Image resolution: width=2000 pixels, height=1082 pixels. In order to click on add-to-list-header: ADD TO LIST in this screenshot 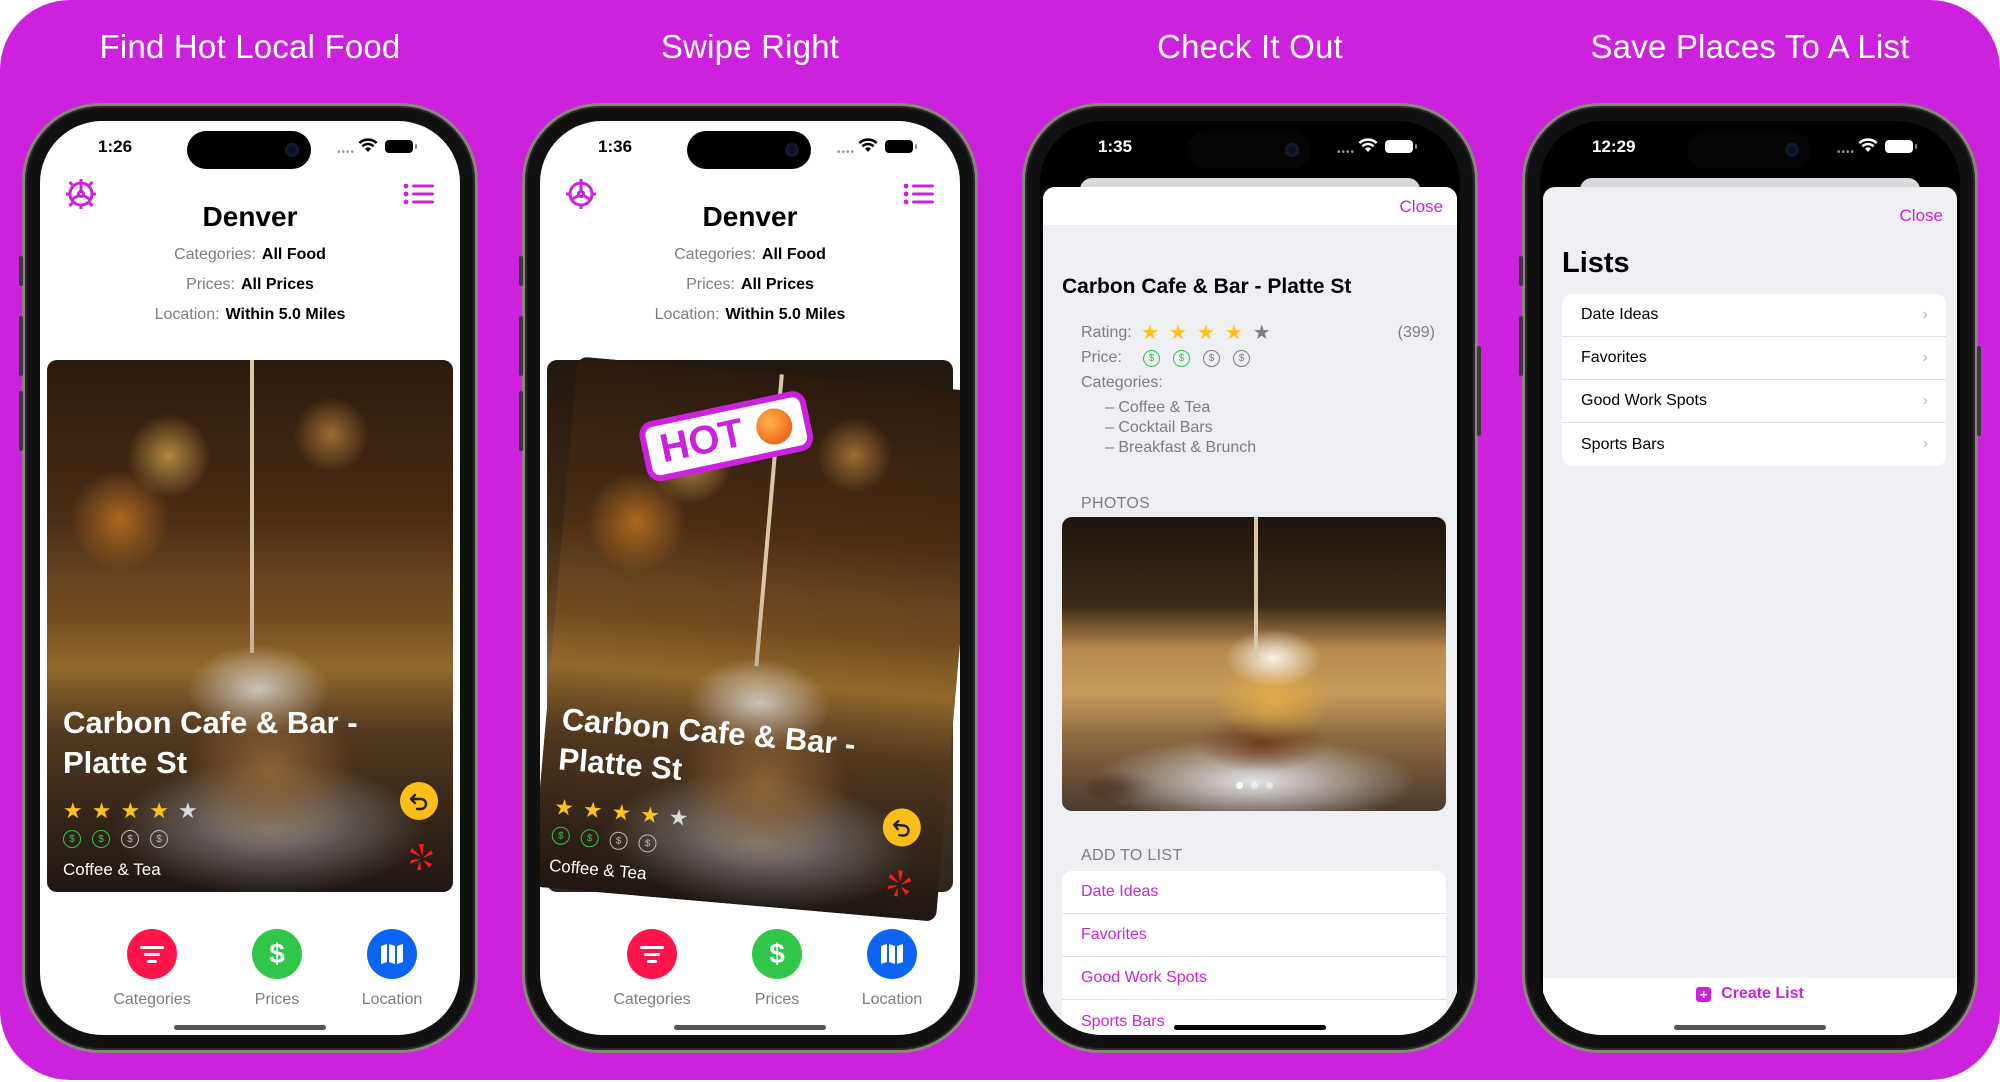, I will do `click(1132, 855)`.